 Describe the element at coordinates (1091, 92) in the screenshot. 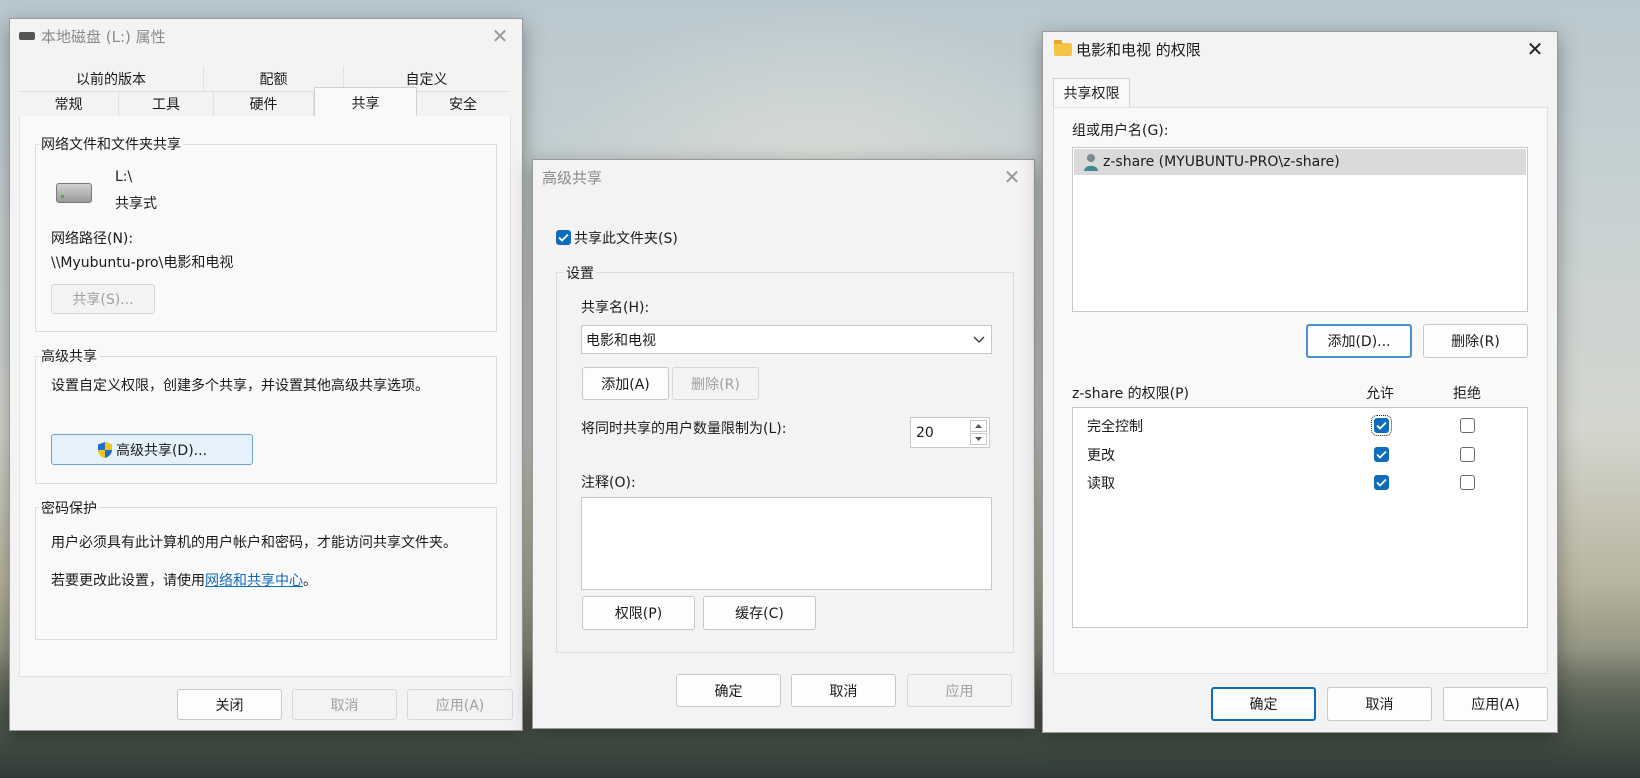

I see `tab-share-permissions: 共享权限` at that location.